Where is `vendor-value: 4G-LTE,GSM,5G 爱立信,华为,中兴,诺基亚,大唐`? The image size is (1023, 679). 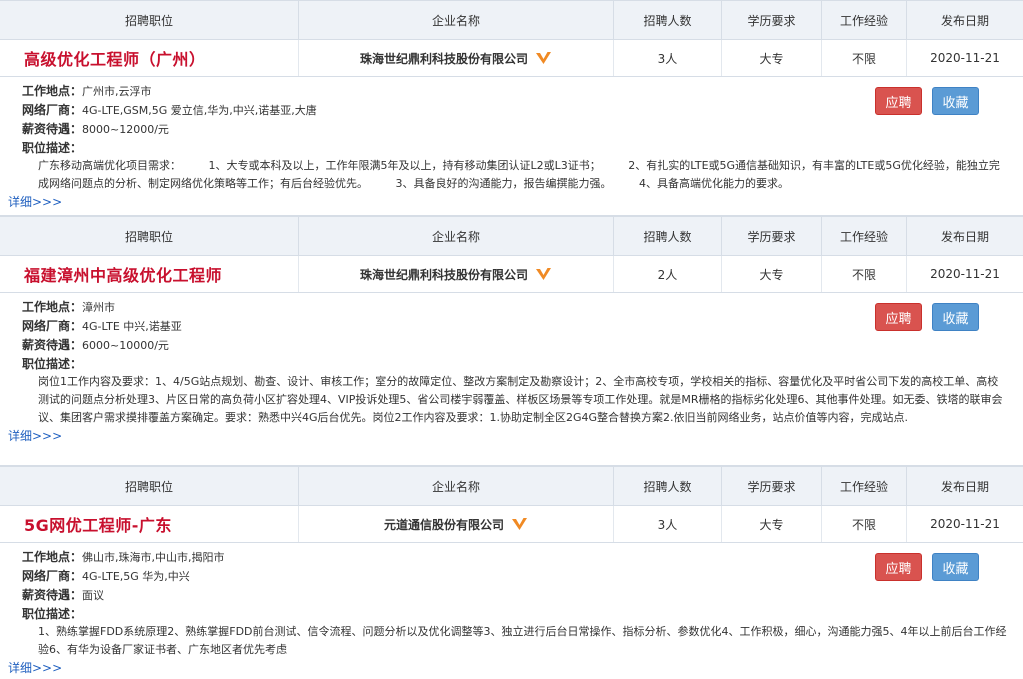 vendor-value: 4G-LTE,GSM,5G 爱立信,华为,中兴,诺基亚,大唐 is located at coordinates (199, 110).